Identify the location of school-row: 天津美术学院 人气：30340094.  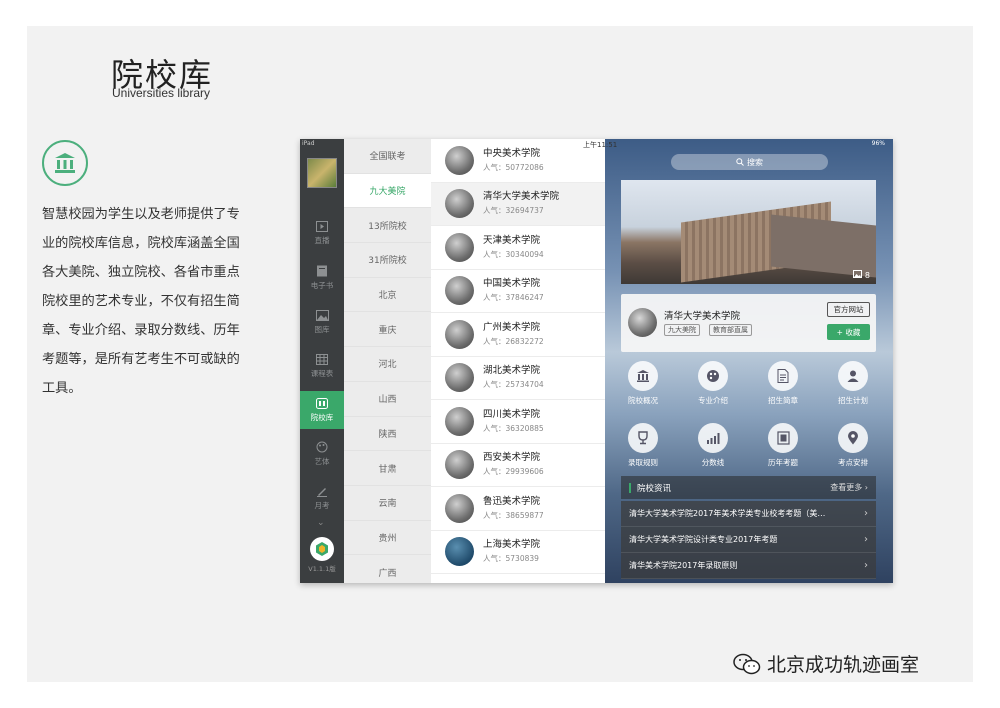
(518, 248).